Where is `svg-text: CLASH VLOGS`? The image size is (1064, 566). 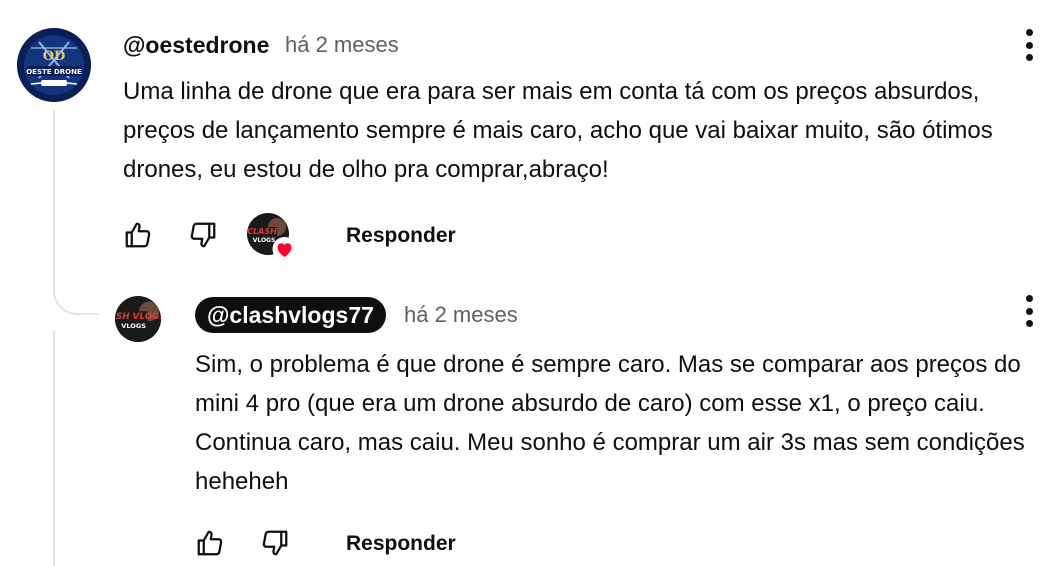 svg-text: CLASH VLOGS is located at coordinates (138, 317).